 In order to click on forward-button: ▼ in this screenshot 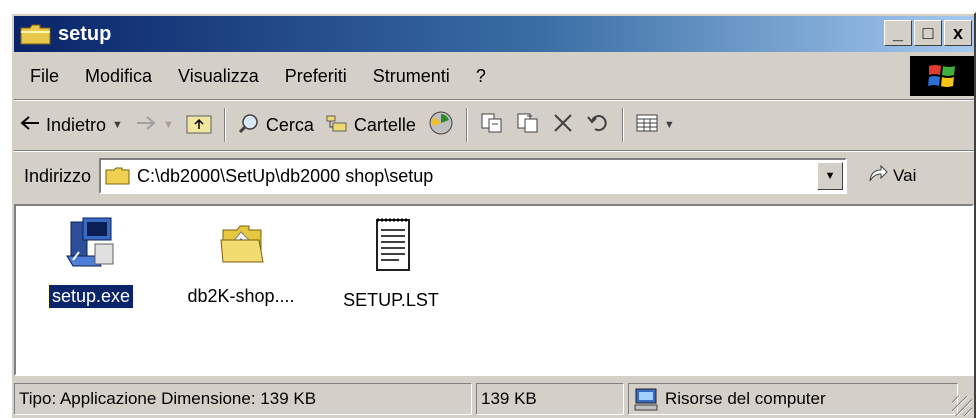, I will do `click(154, 125)`.